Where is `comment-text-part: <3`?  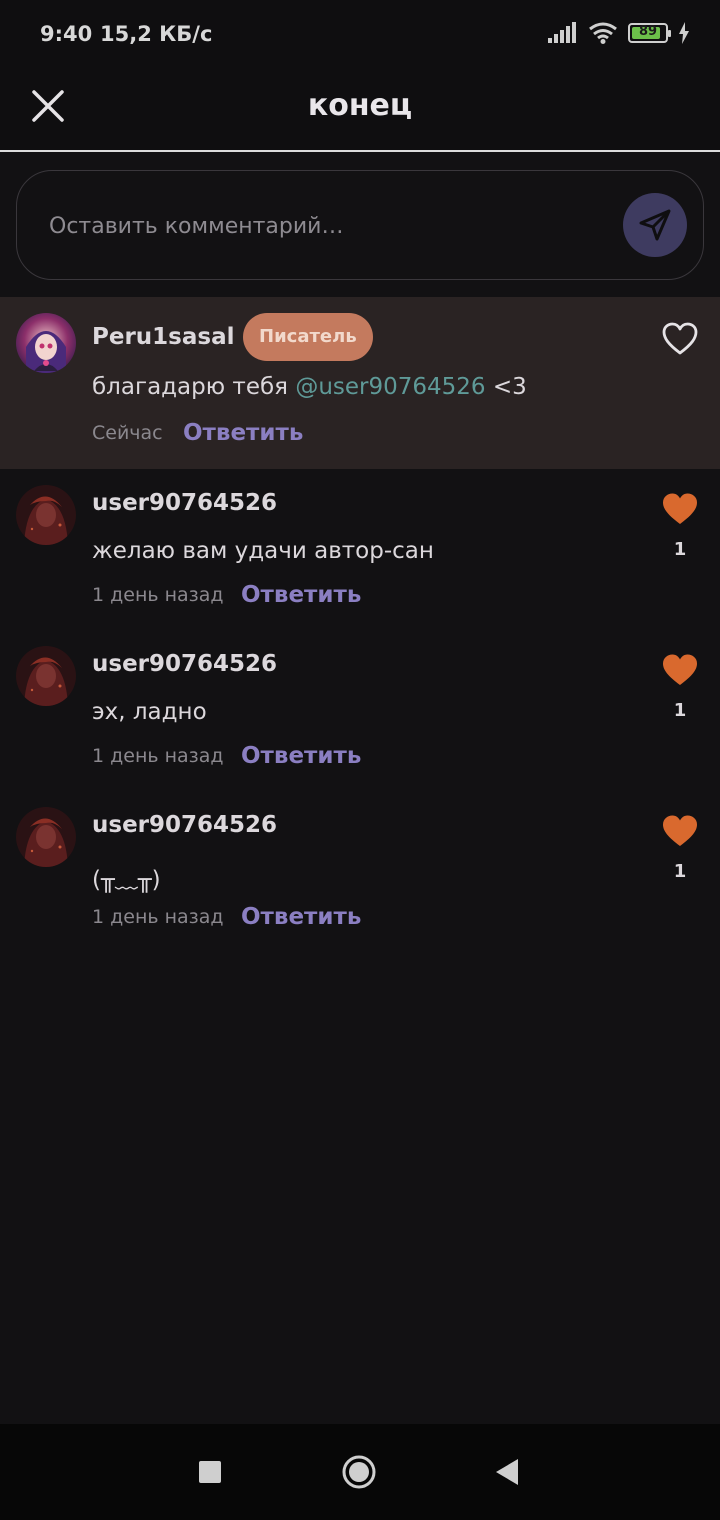 comment-text-part: <3 is located at coordinates (506, 387).